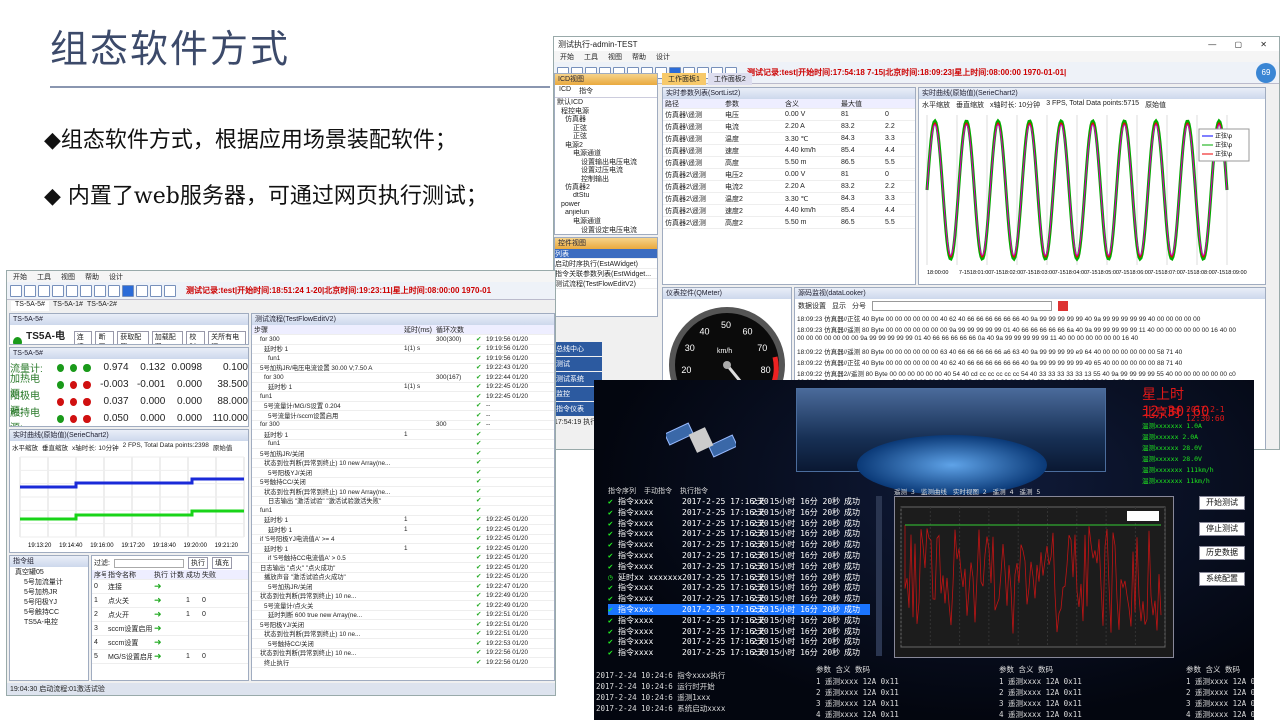  I want to click on semicolon-checkbox: 分号, so click(859, 306).